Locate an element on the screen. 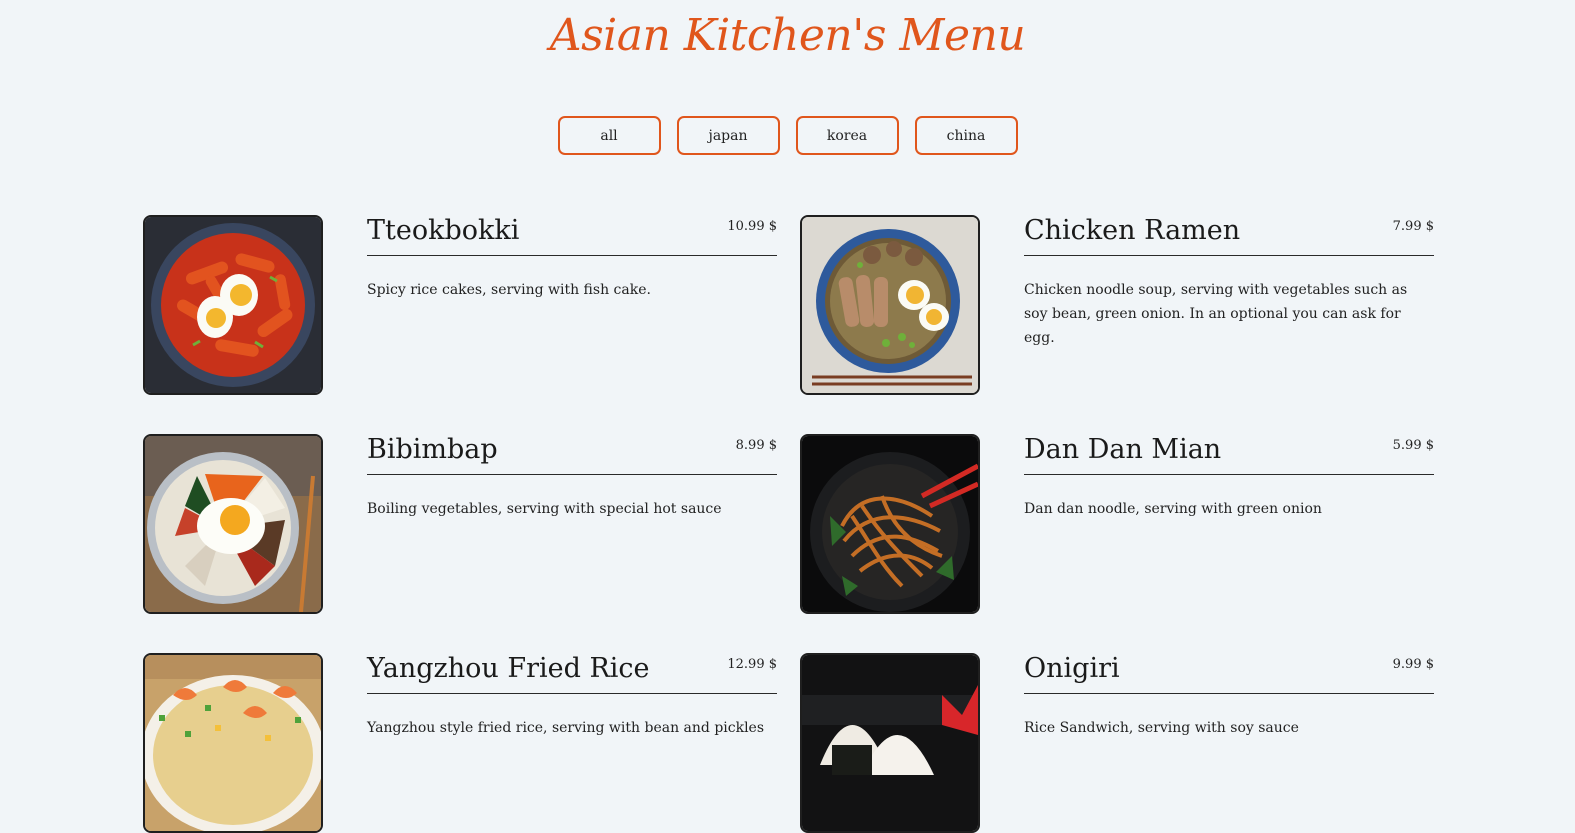  menu-item-name: Tteokbokki is located at coordinates (443, 230).